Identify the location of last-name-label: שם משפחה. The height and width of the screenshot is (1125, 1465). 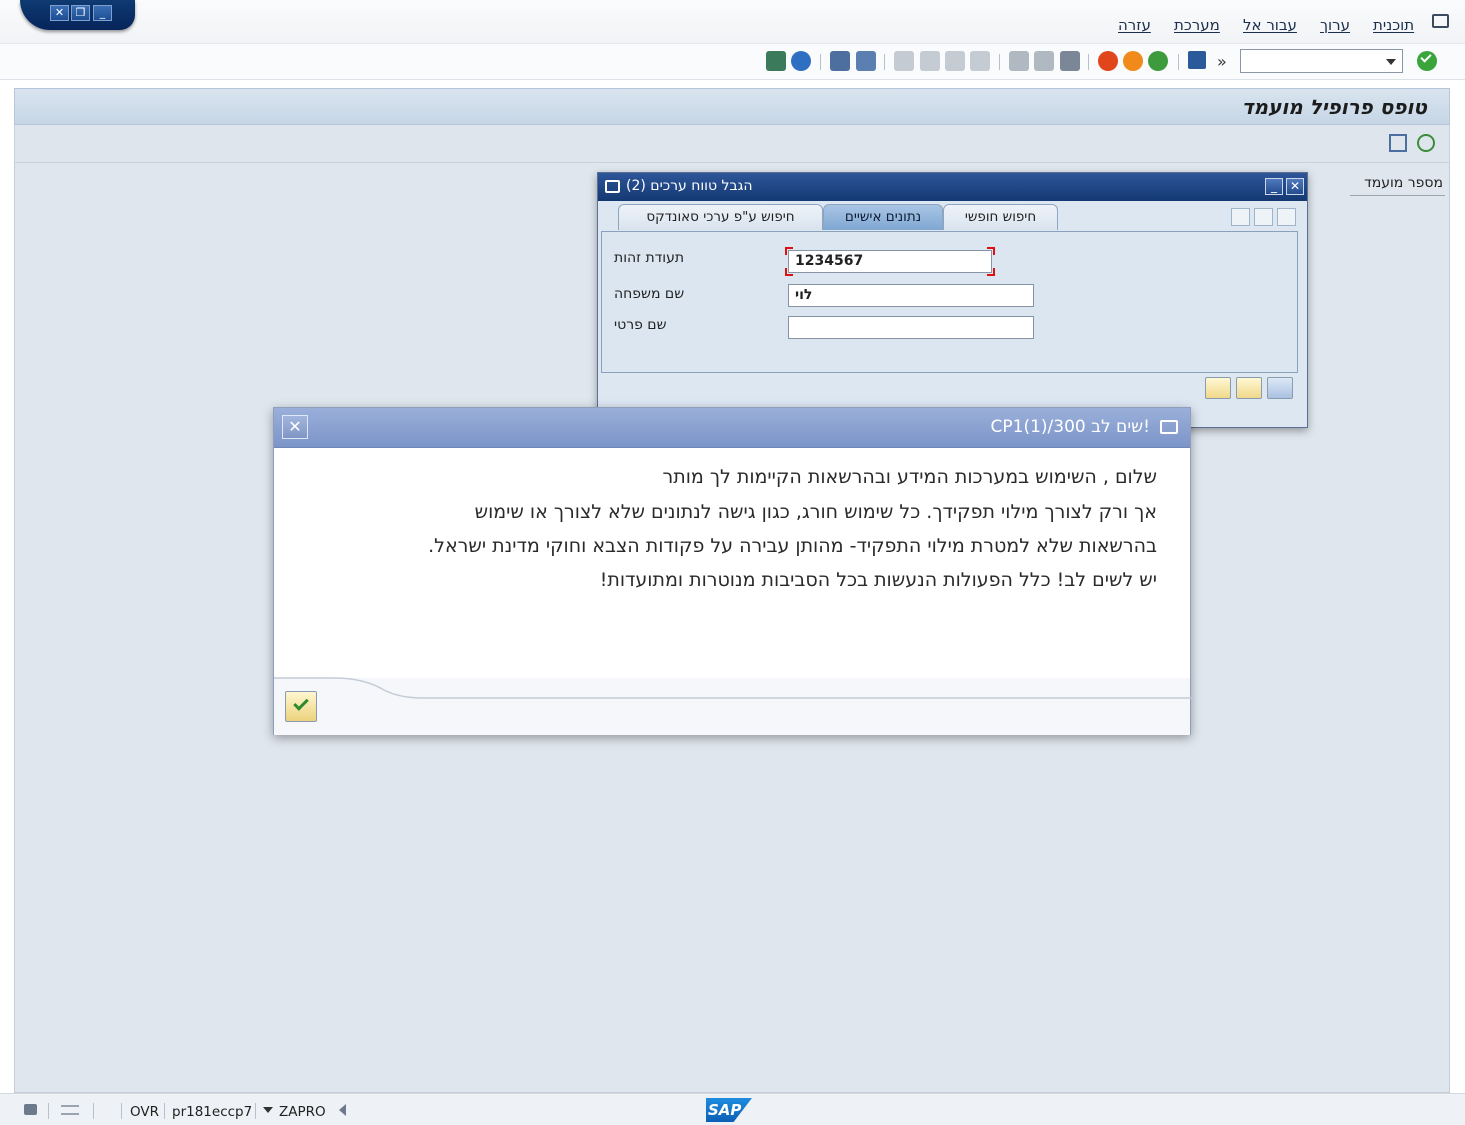
(649, 294).